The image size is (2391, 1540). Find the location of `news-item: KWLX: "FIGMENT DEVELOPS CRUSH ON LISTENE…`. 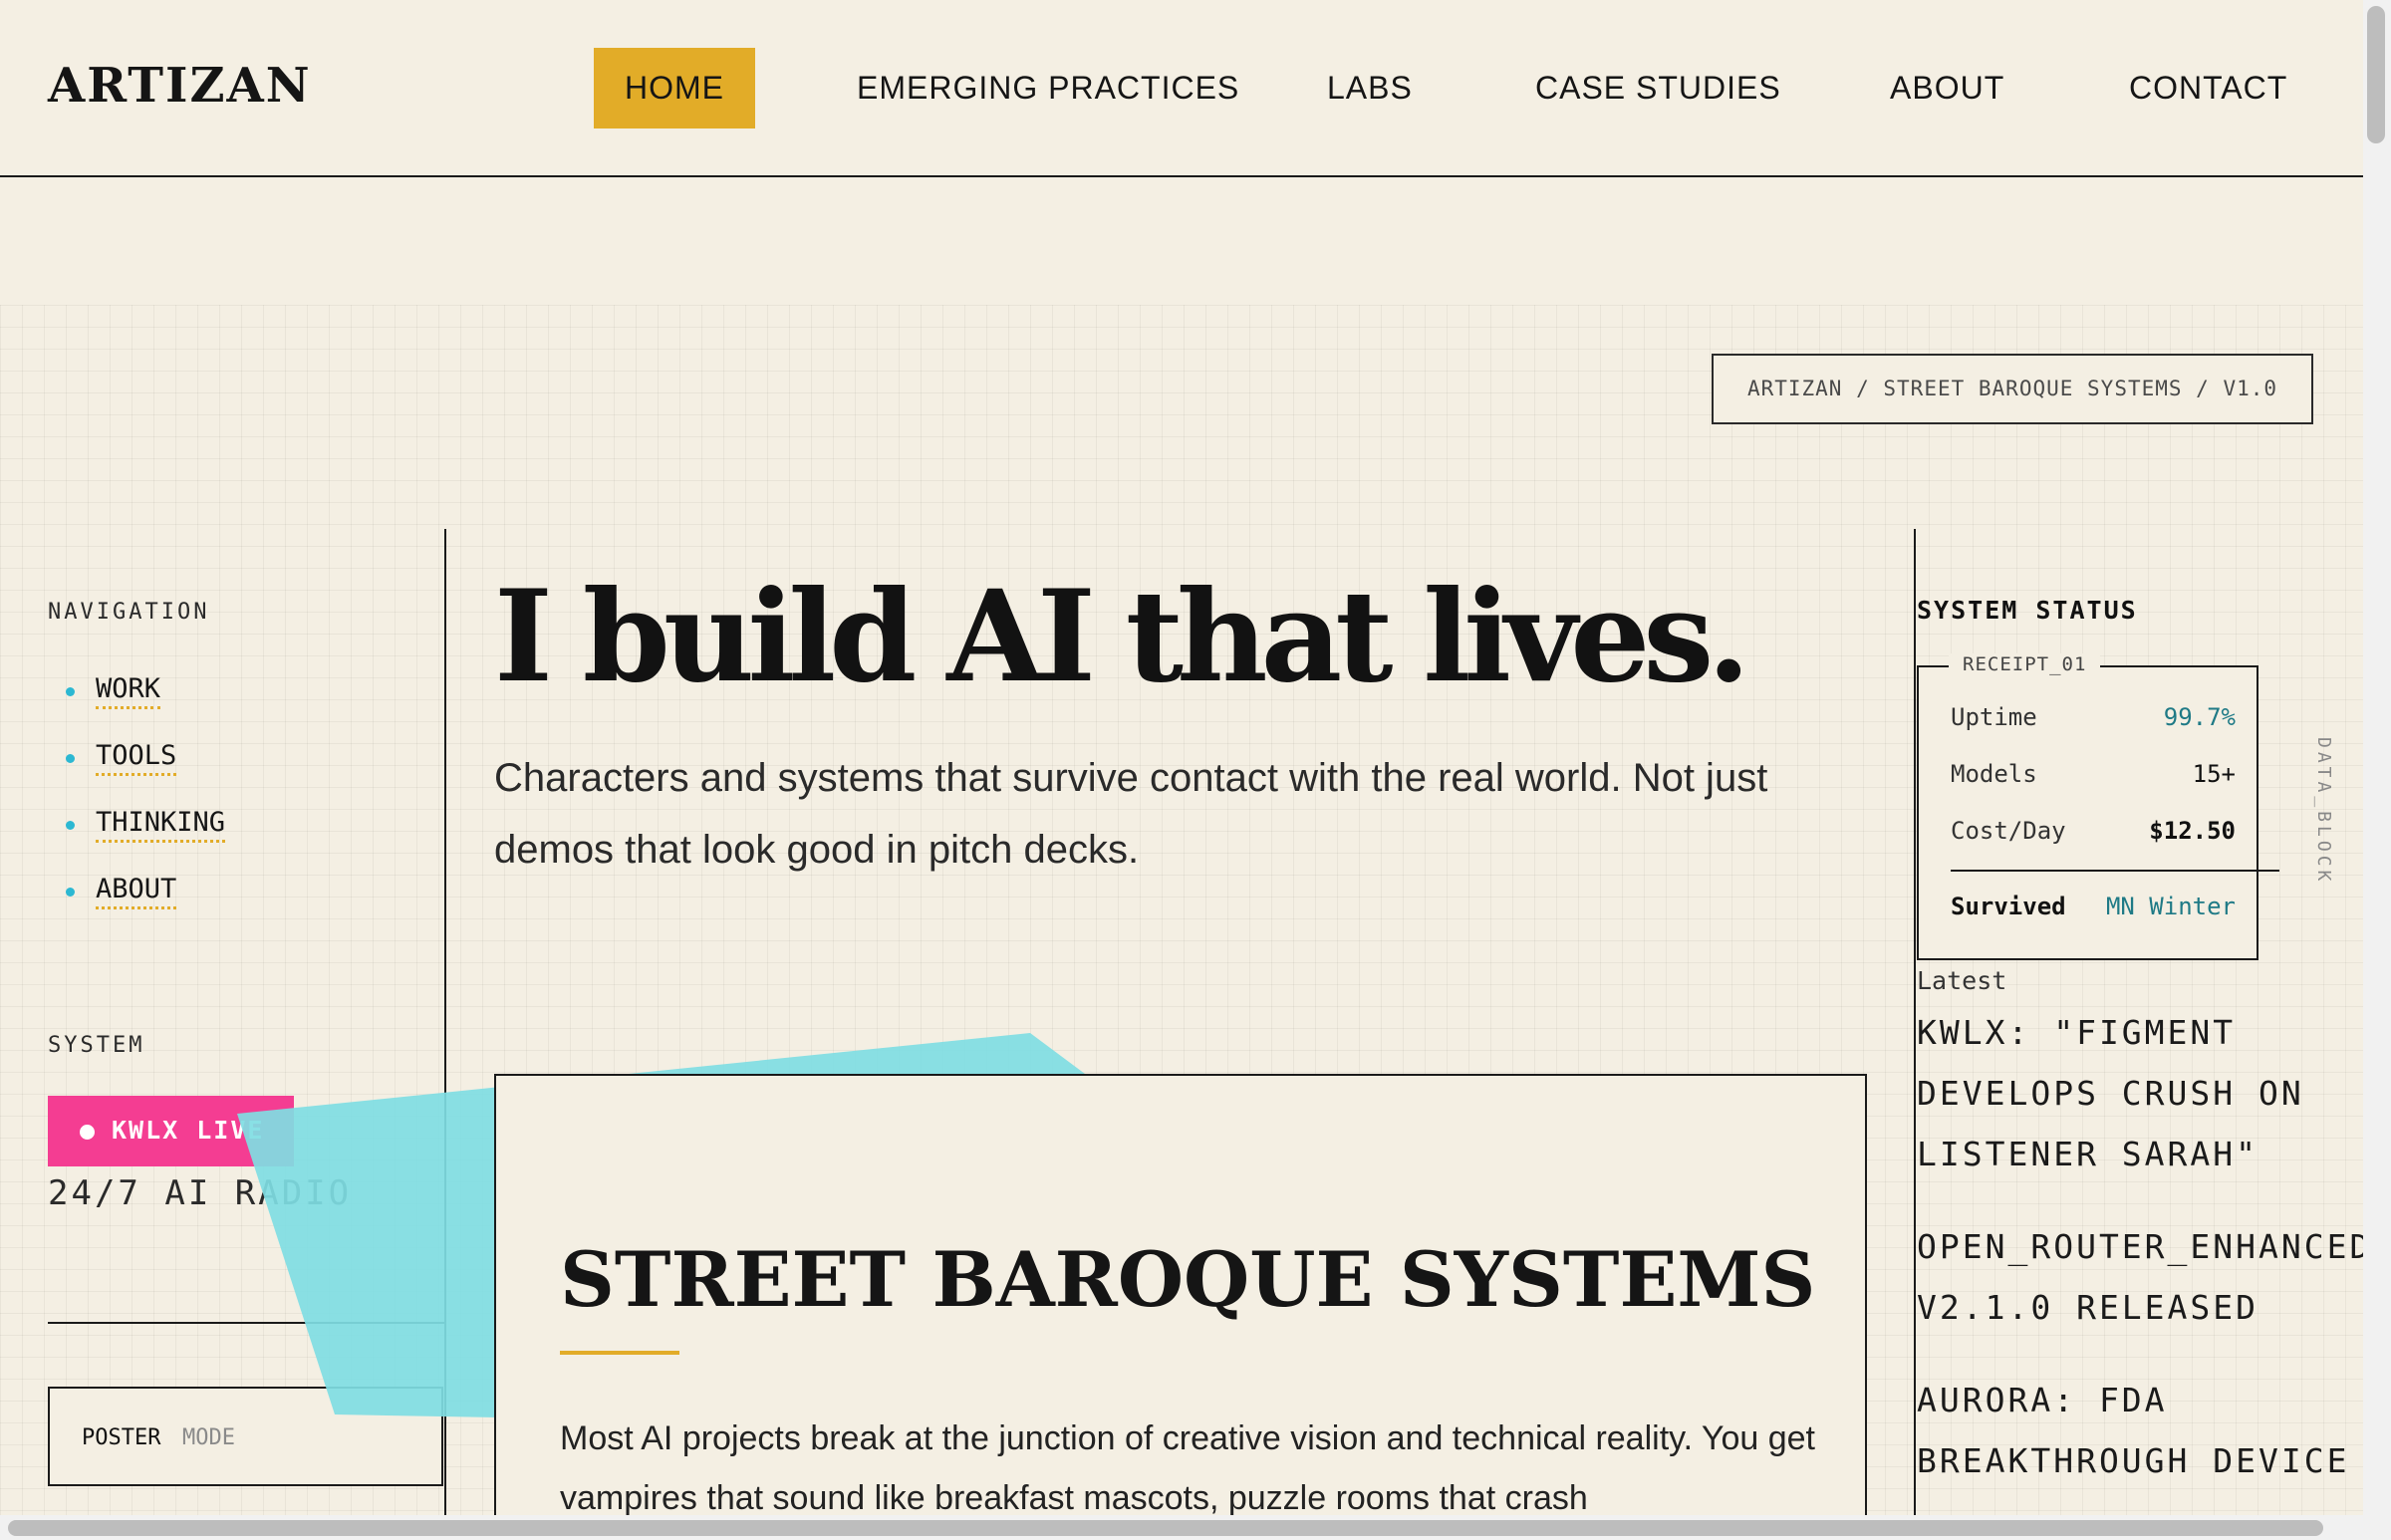

news-item: KWLX: "FIGMENT DEVELOPS CRUSH ON LISTENE… is located at coordinates (2140, 1093).